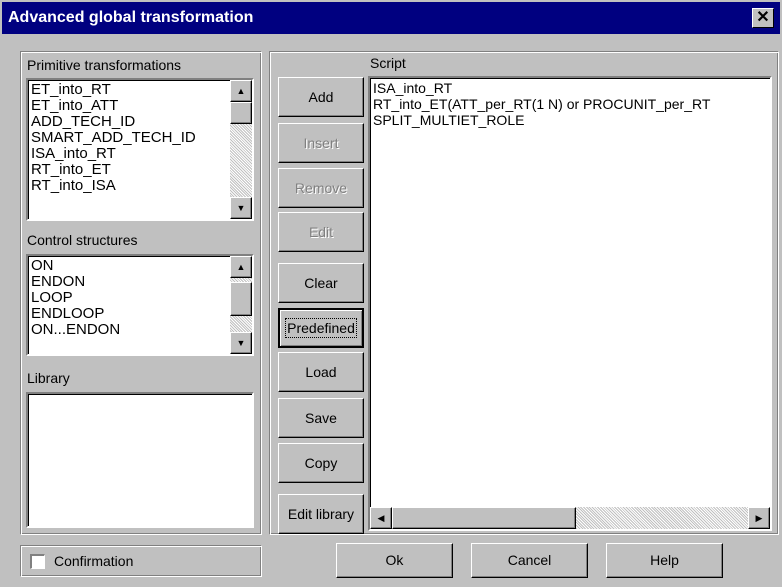 This screenshot has height=587, width=782. What do you see at coordinates (75, 282) in the screenshot?
I see `list-item: ENDON` at bounding box center [75, 282].